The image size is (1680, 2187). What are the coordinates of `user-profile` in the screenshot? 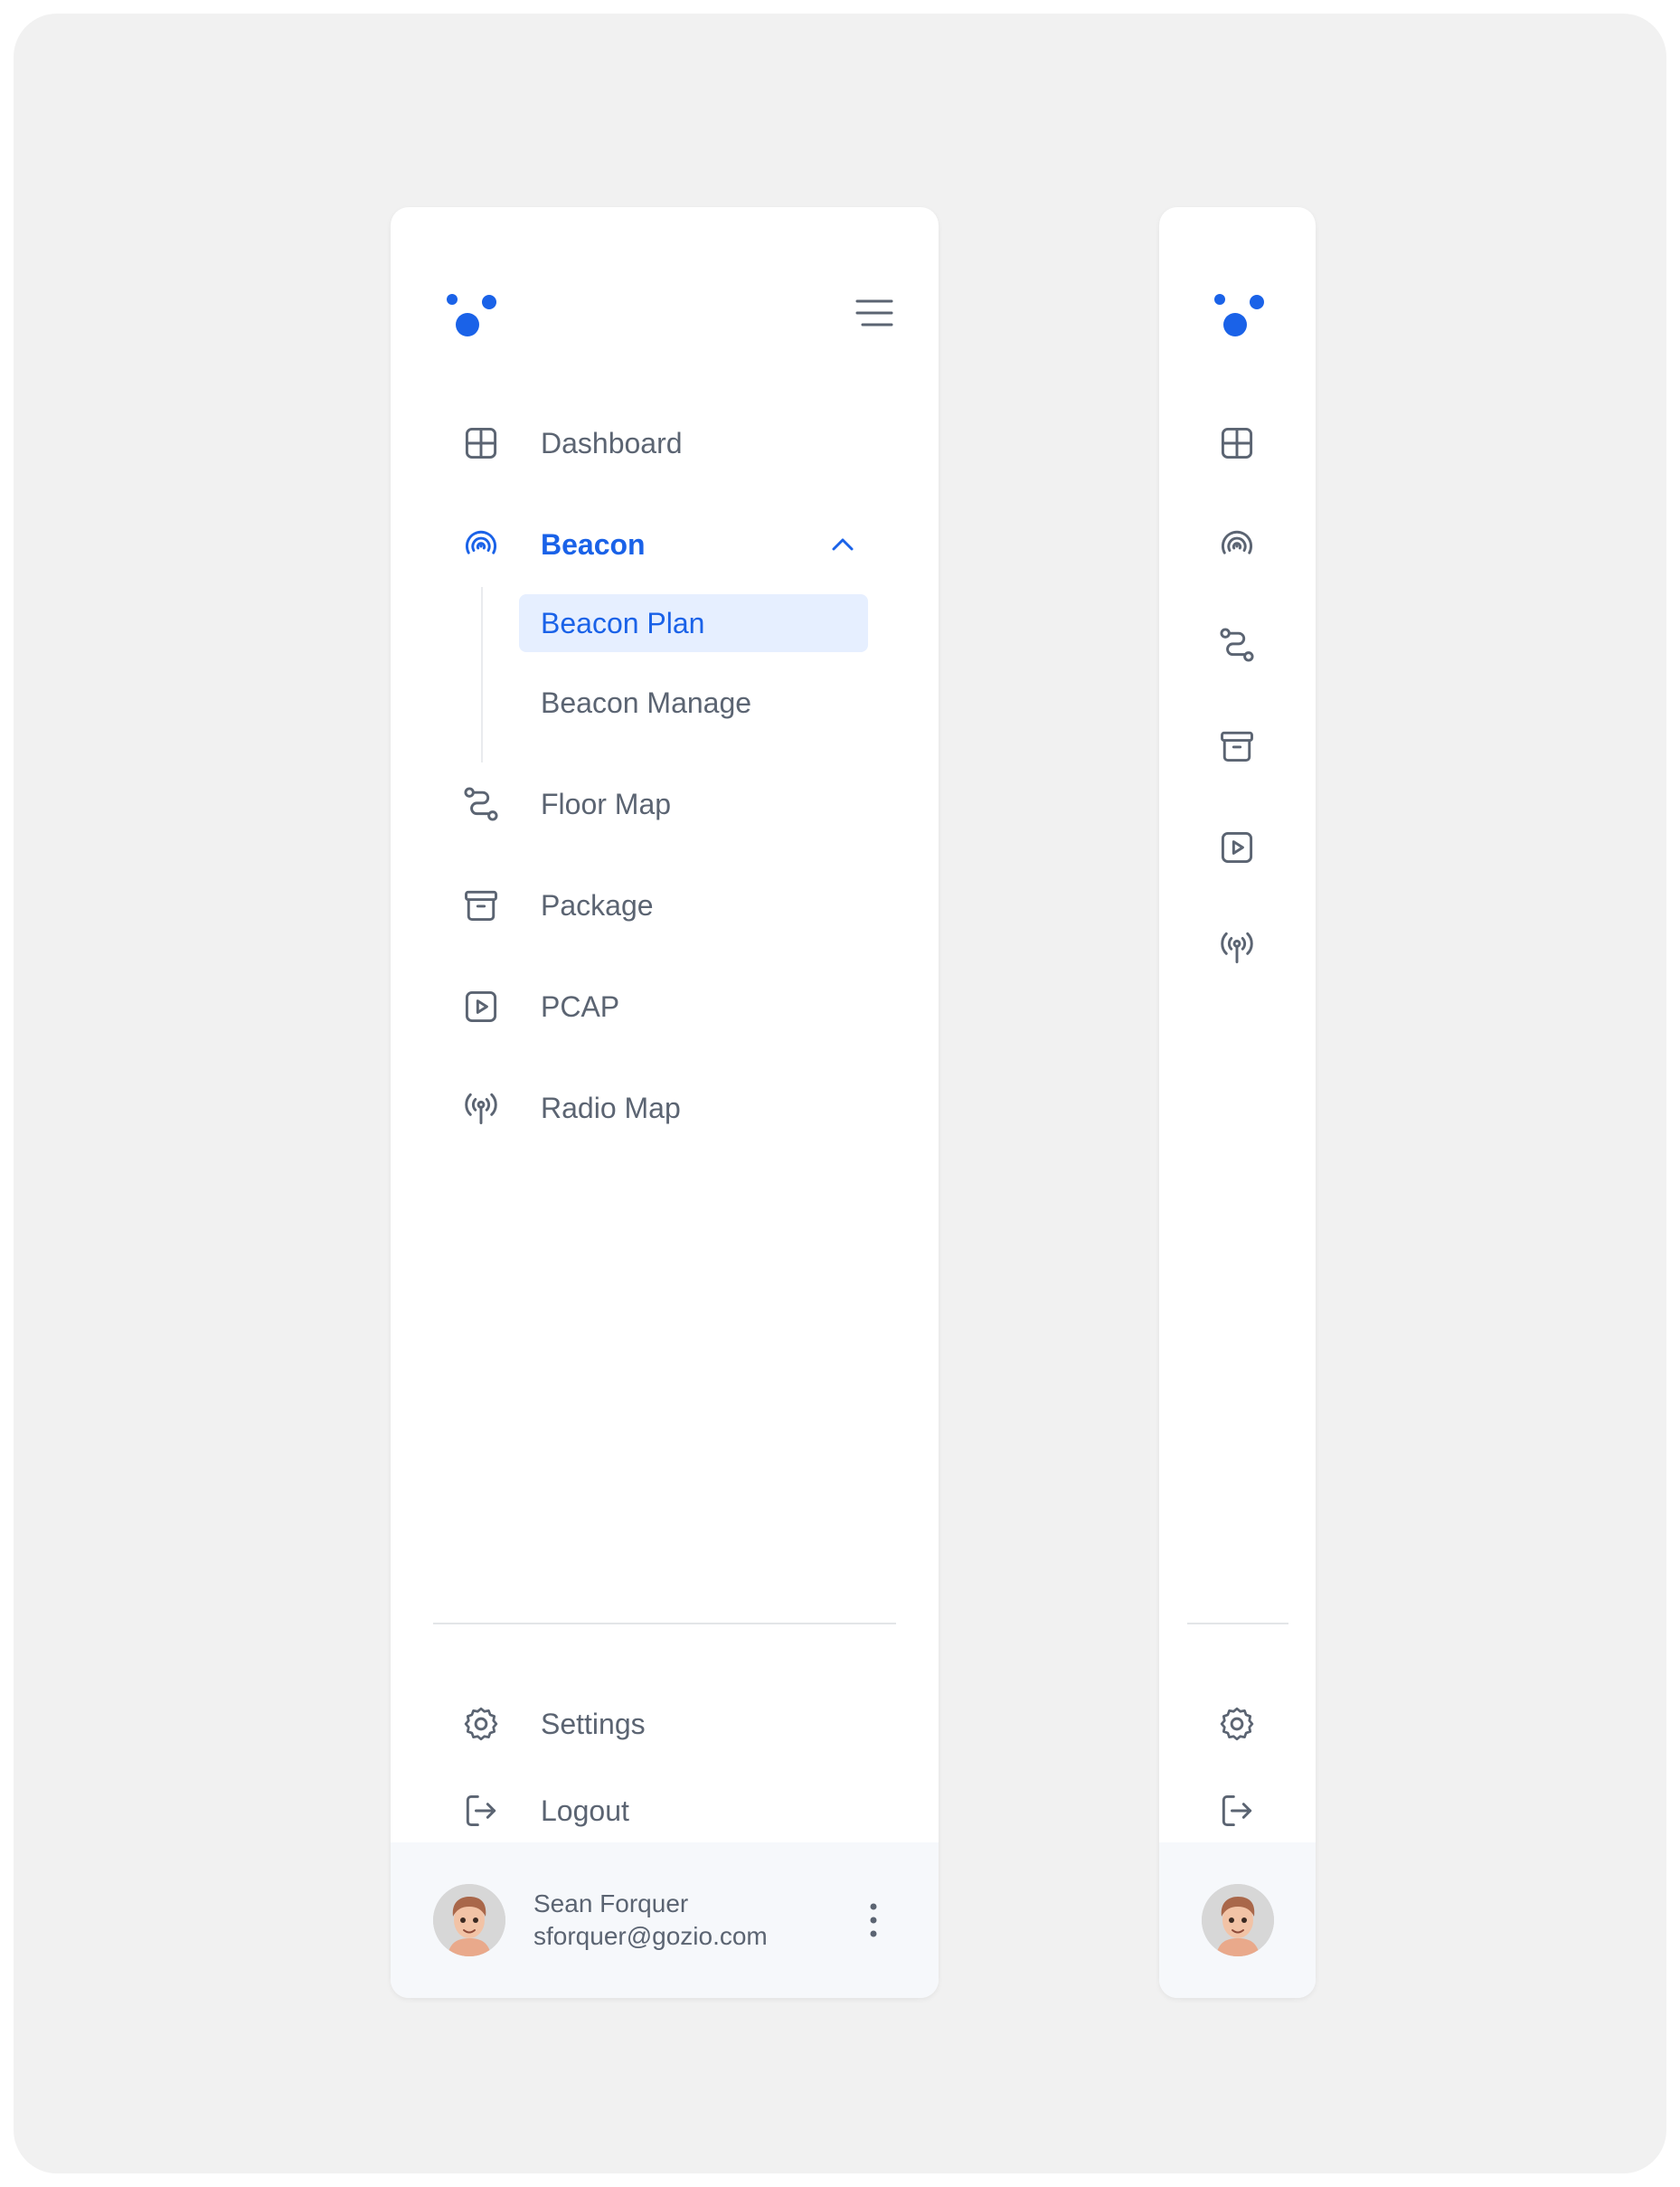 It's located at (1238, 1920).